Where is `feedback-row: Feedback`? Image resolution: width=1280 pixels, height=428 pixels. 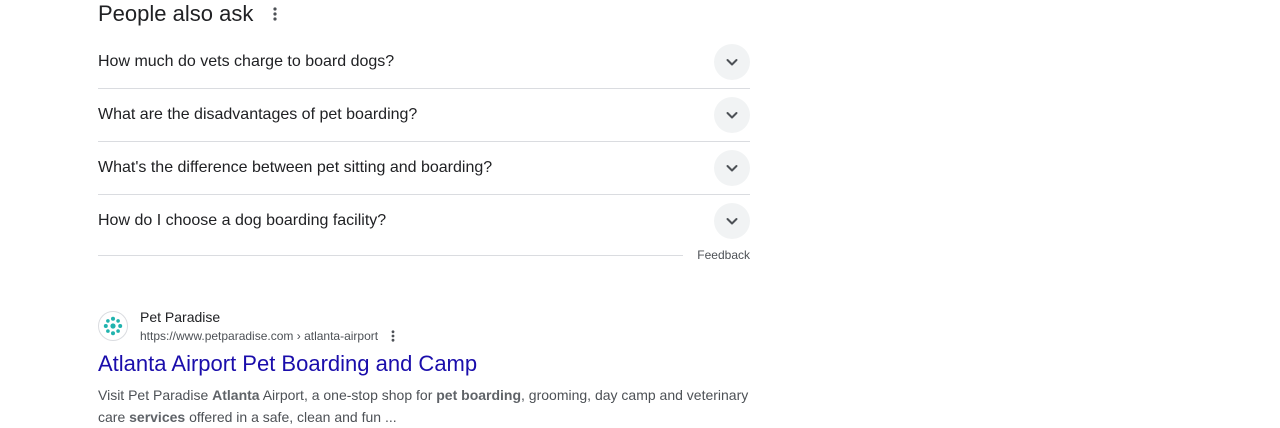
feedback-row: Feedback is located at coordinates (424, 255).